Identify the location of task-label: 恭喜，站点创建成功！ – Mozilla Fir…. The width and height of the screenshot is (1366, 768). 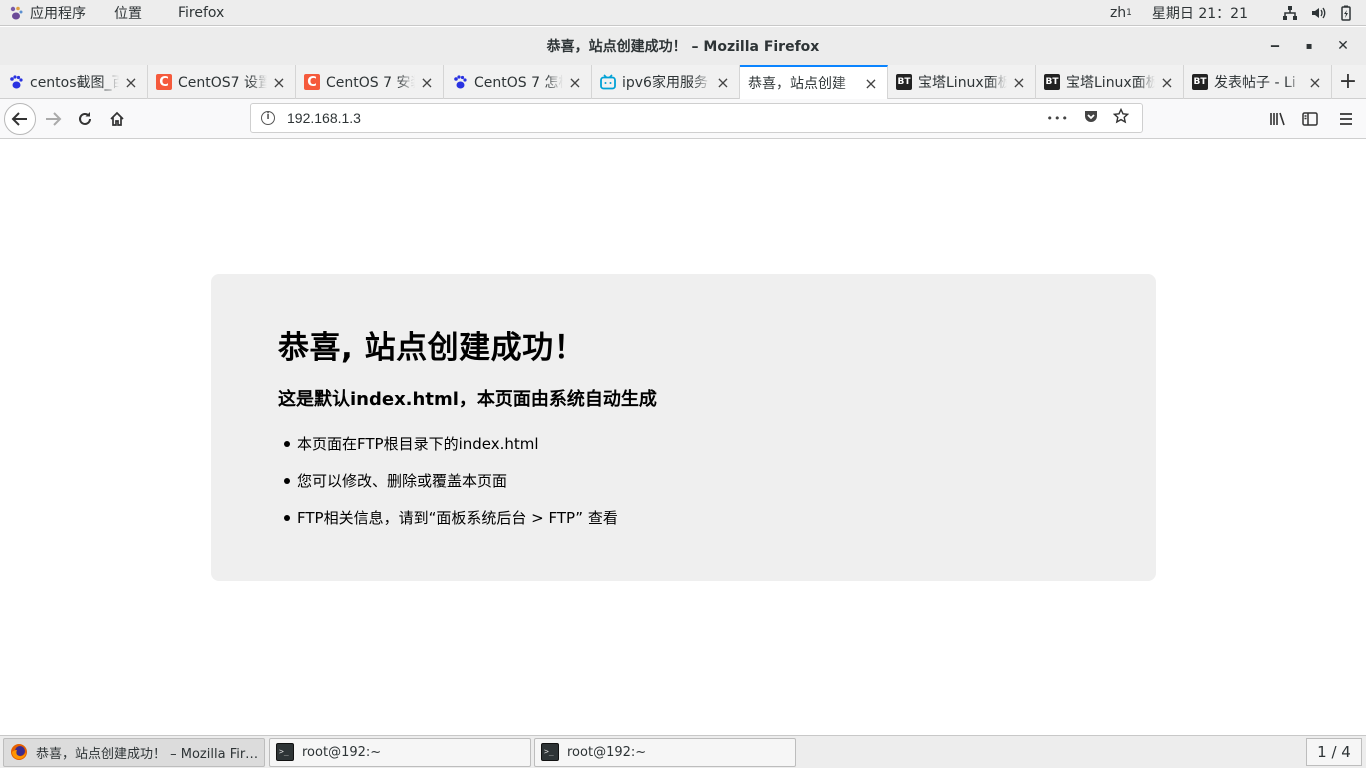
(147, 754).